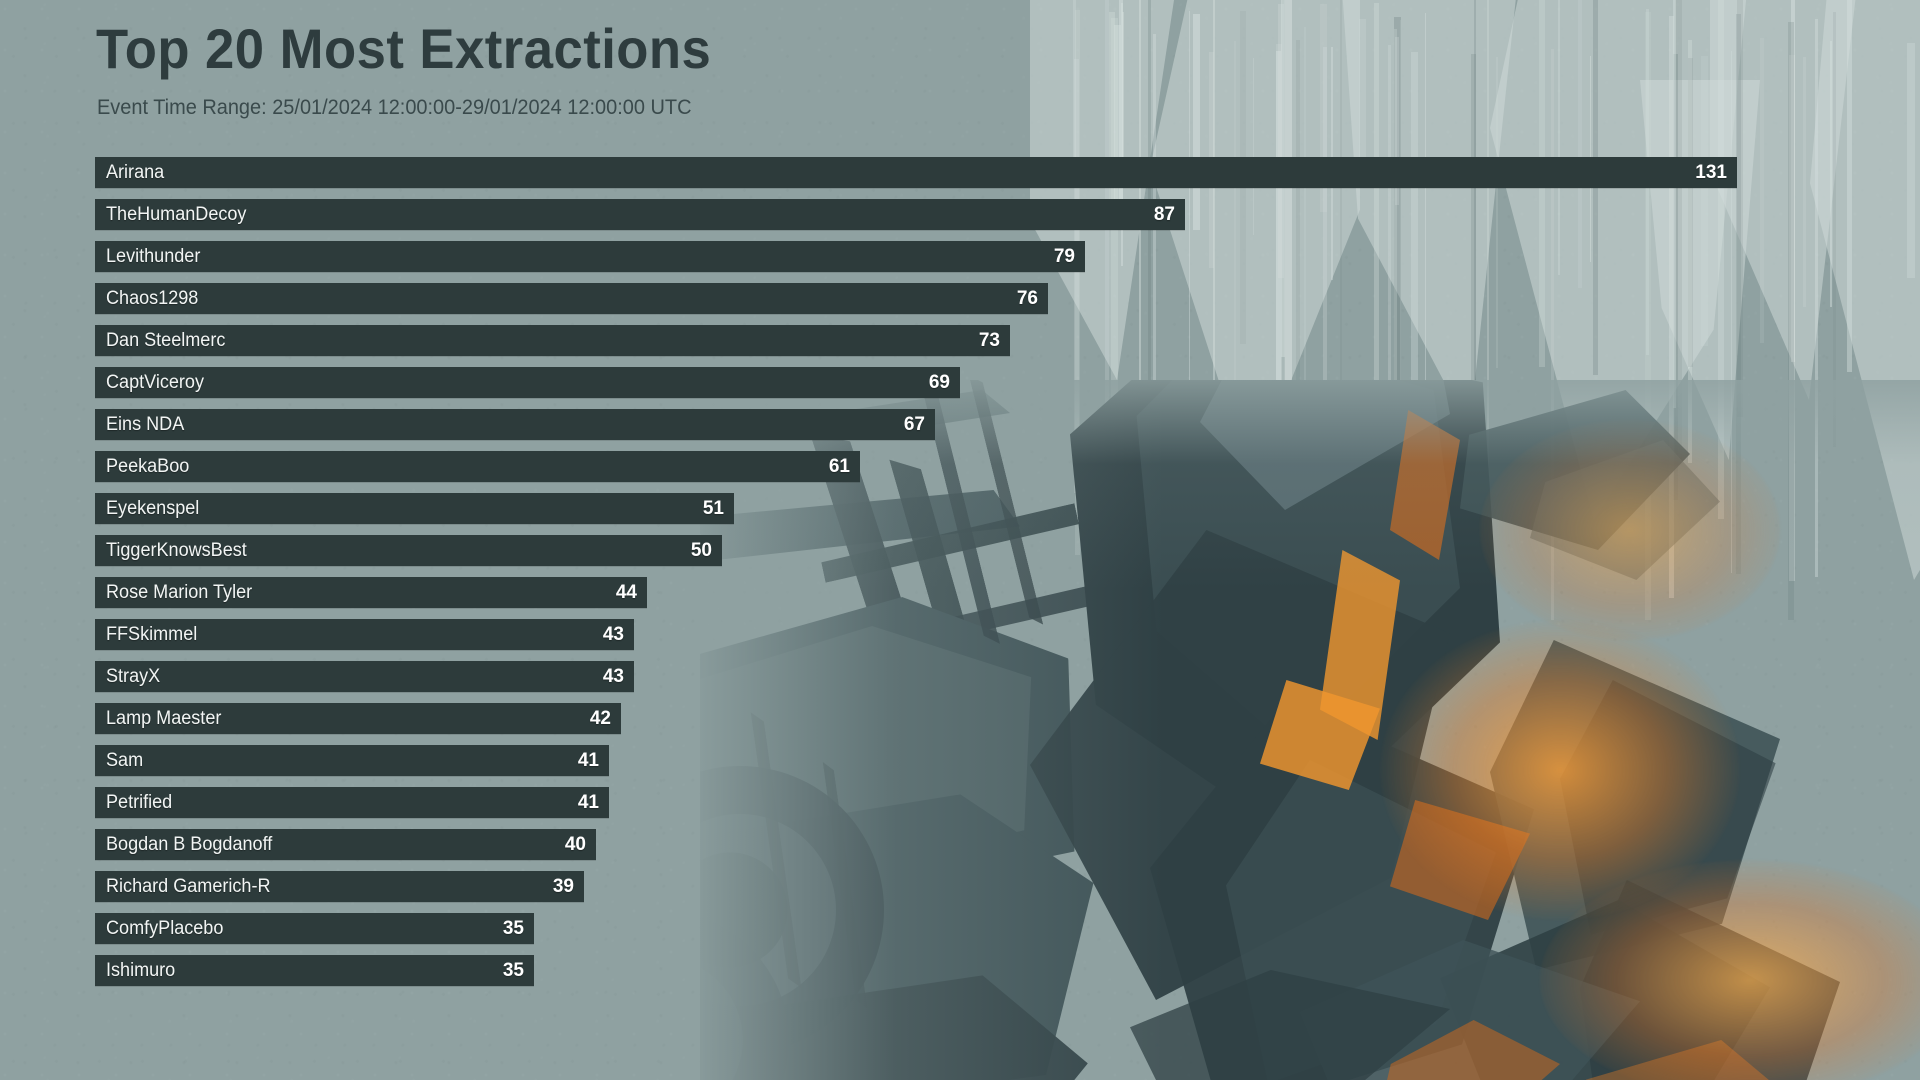  I want to click on player-name-label: Bogdan B Bogdanoff, so click(189, 844).